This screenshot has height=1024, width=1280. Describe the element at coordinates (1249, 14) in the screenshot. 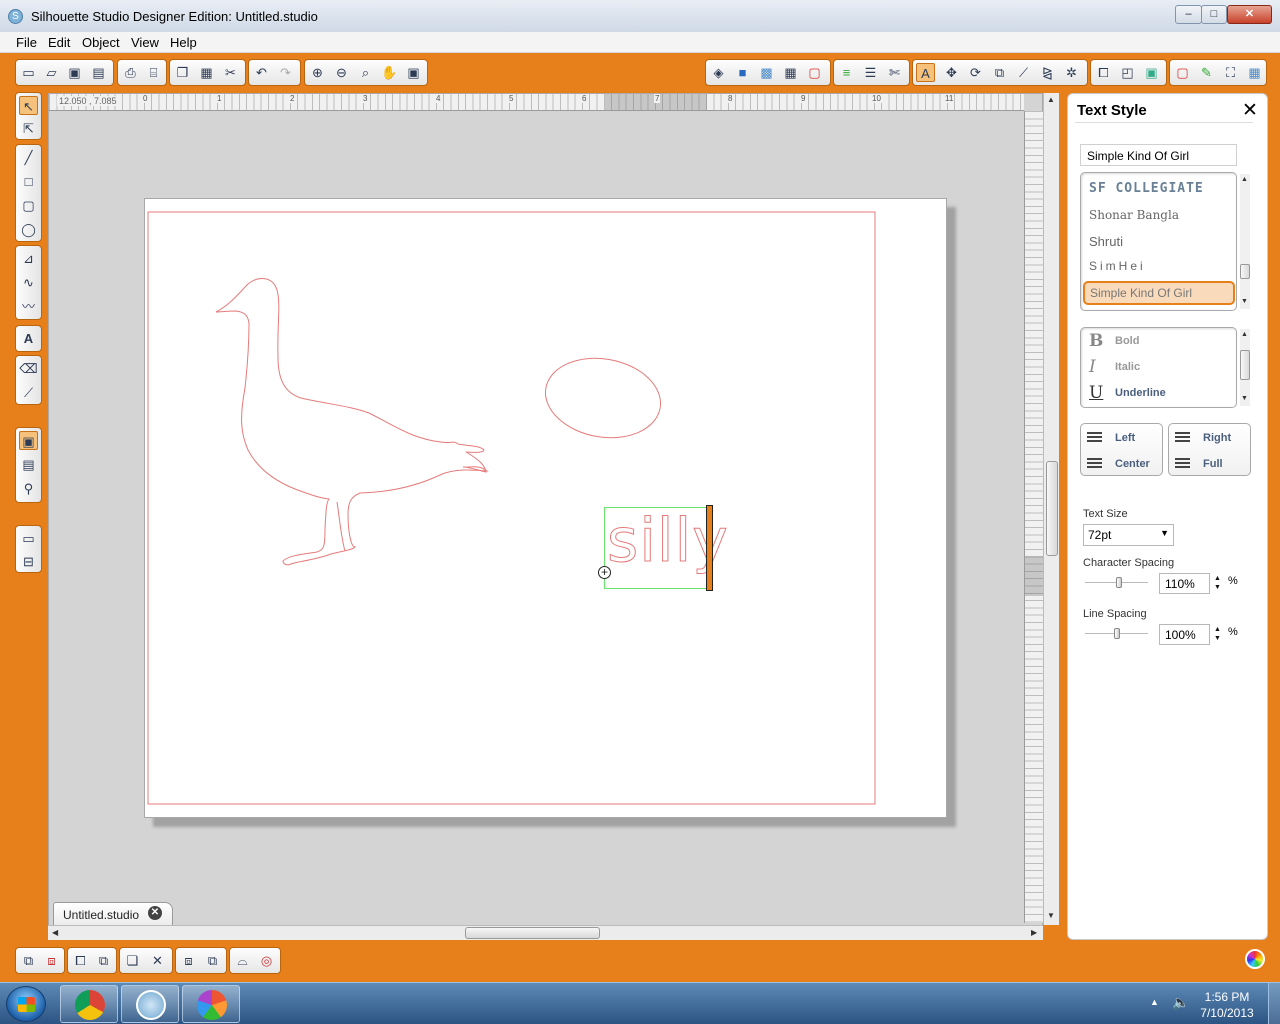

I see `close-window-button: ✕` at that location.